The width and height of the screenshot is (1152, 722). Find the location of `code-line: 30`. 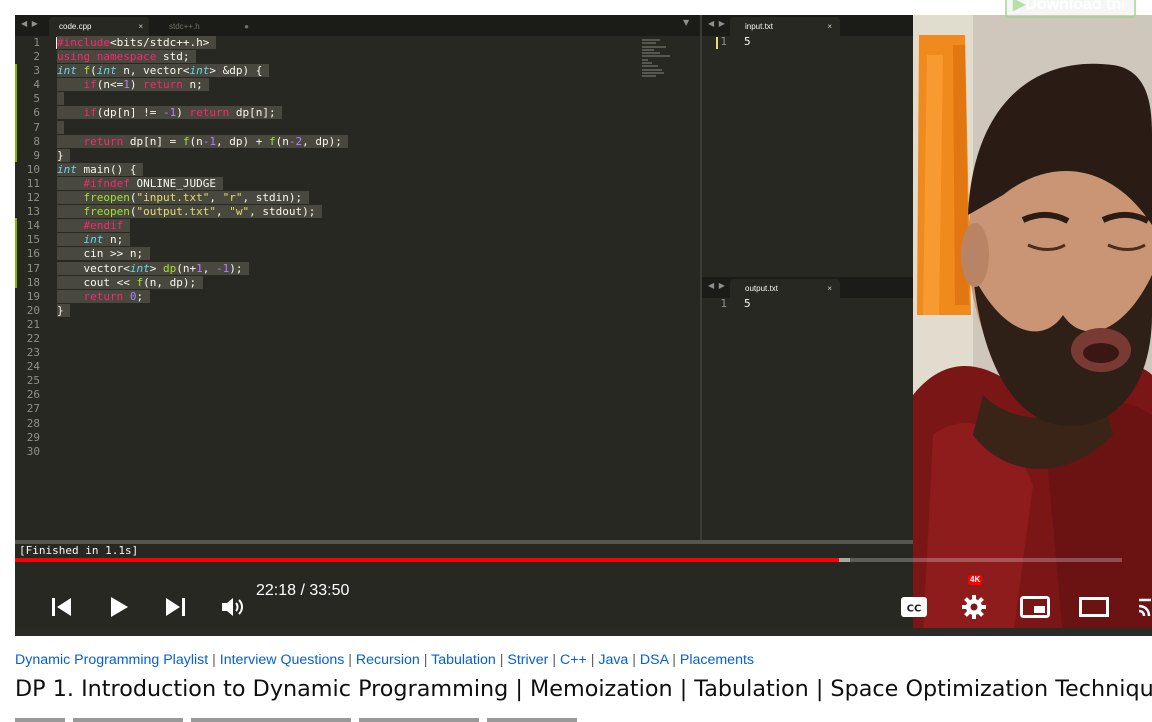

code-line: 30 is located at coordinates (27, 452).